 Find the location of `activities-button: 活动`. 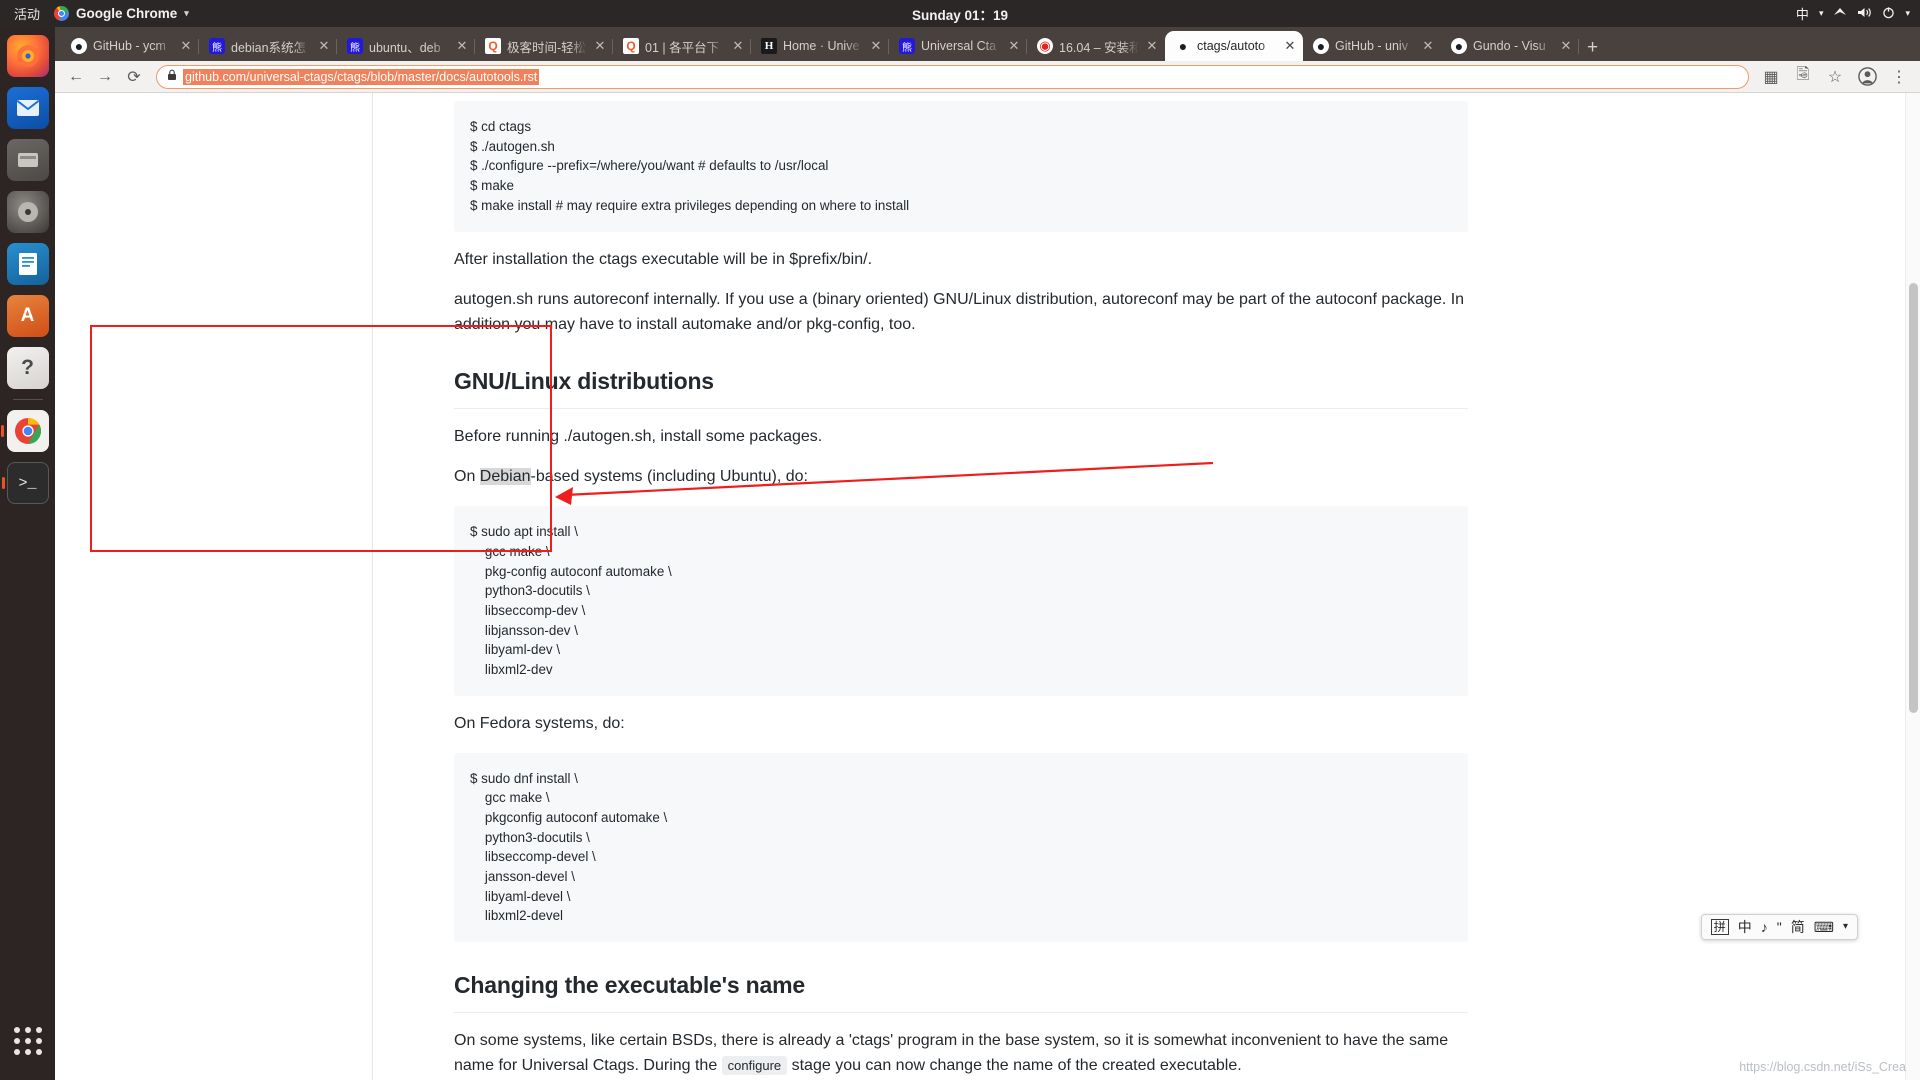

activities-button: 活动 is located at coordinates (27, 13).